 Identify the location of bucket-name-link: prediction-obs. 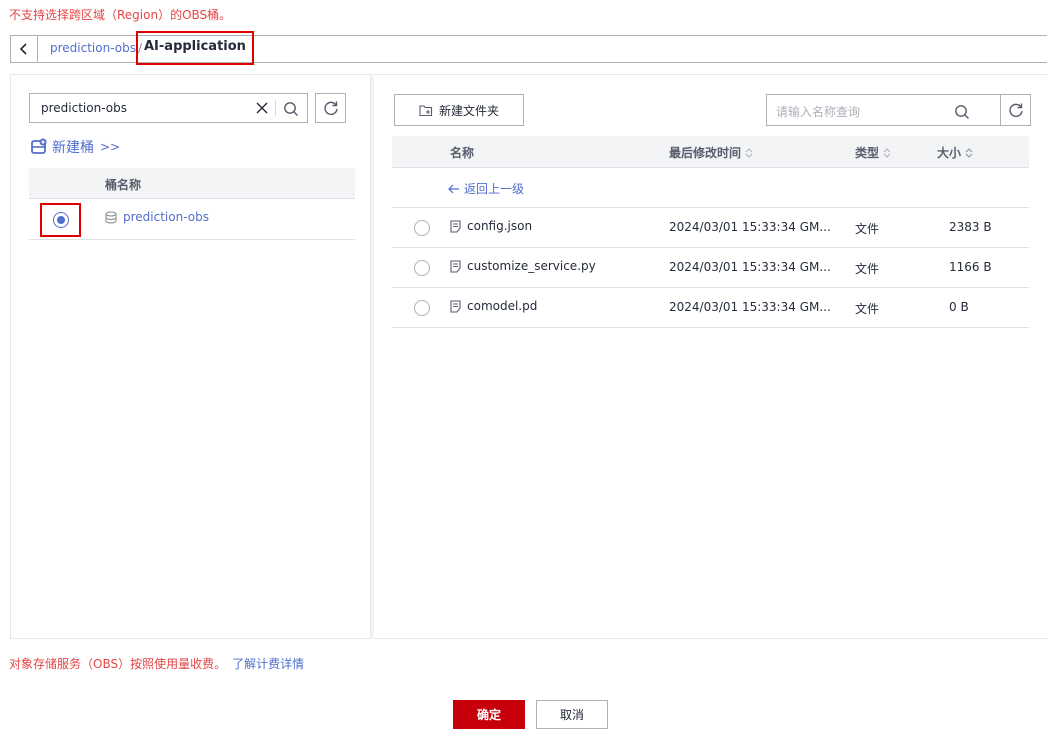
(157, 217).